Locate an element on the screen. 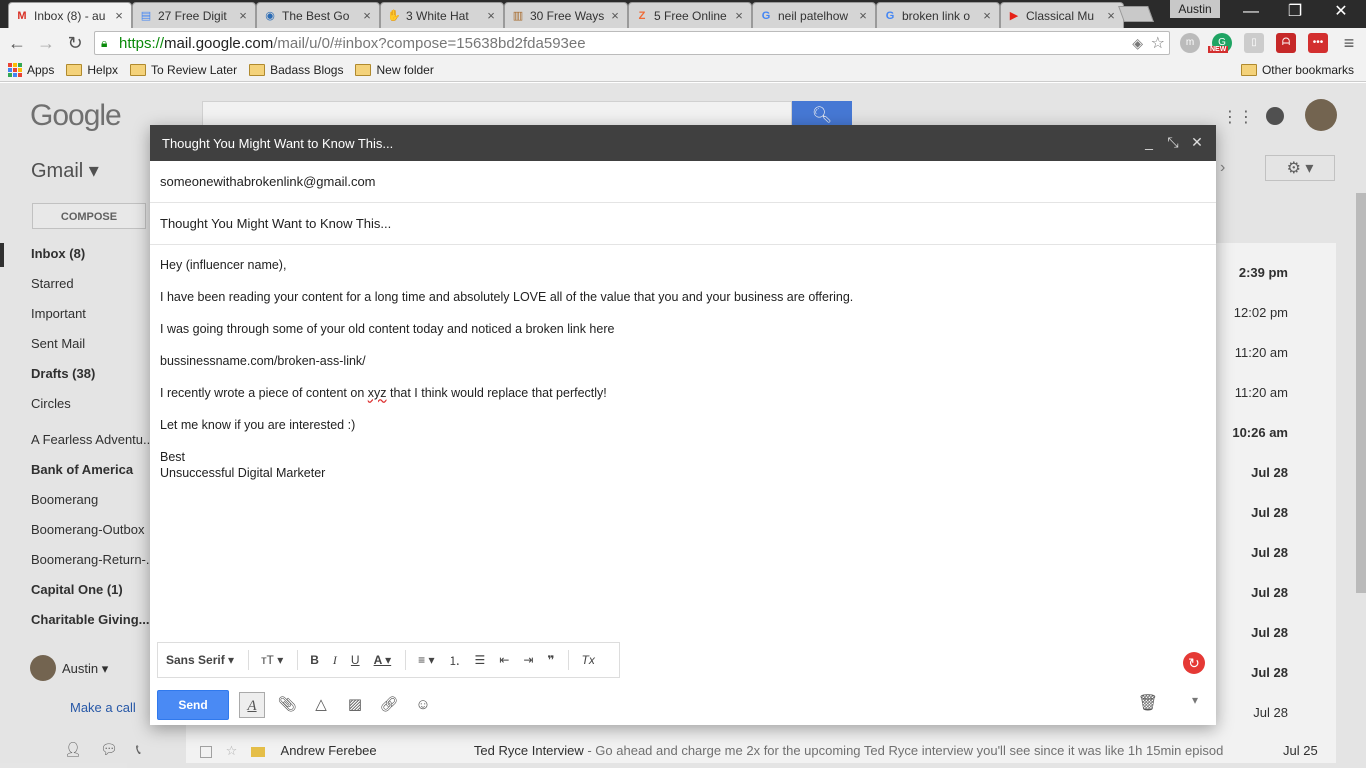 This screenshot has height=768, width=1366. bookmark-item: Badass Blogs is located at coordinates (296, 70).